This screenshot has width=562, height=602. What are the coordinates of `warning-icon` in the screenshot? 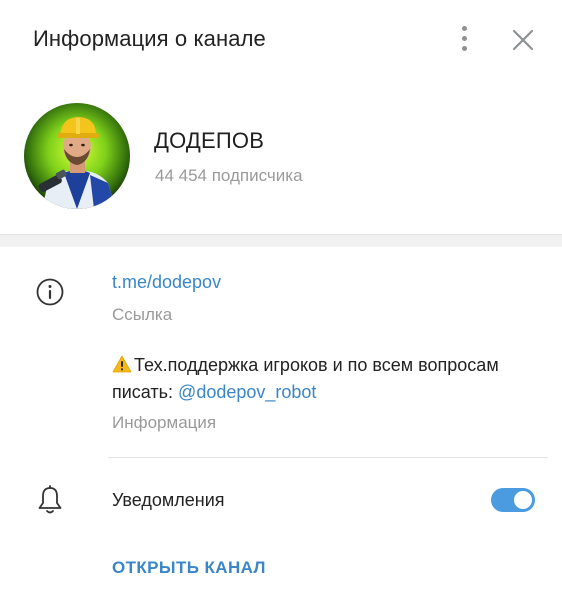 It's located at (122, 363).